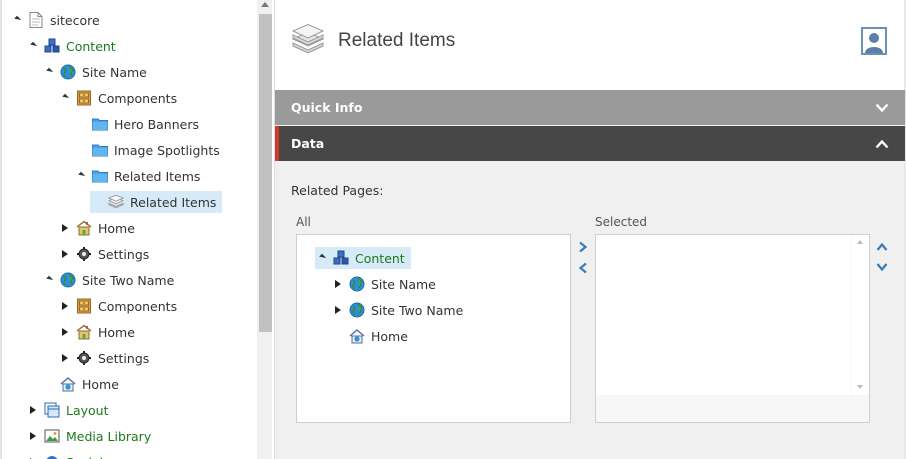 The image size is (906, 459). Describe the element at coordinates (308, 143) in the screenshot. I see `section-data-label: Data` at that location.